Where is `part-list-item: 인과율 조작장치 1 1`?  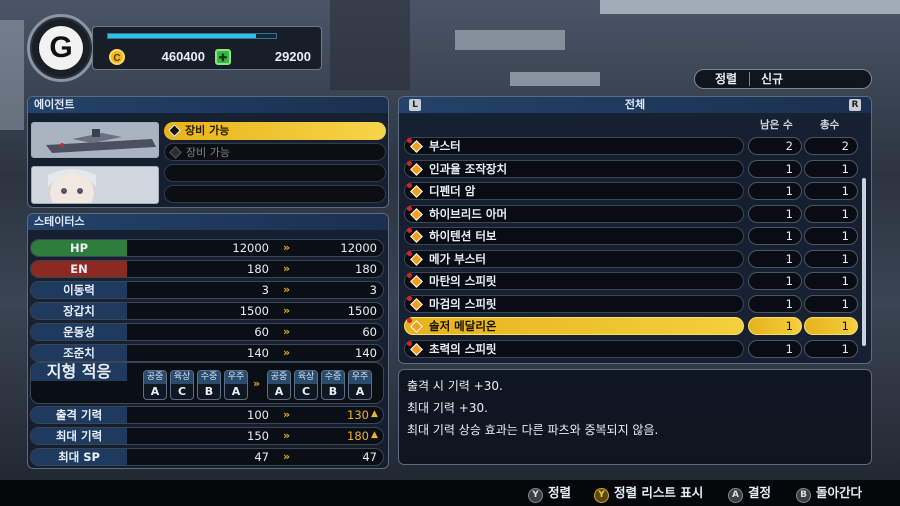 part-list-item: 인과율 조작장치 1 1 is located at coordinates (631, 168).